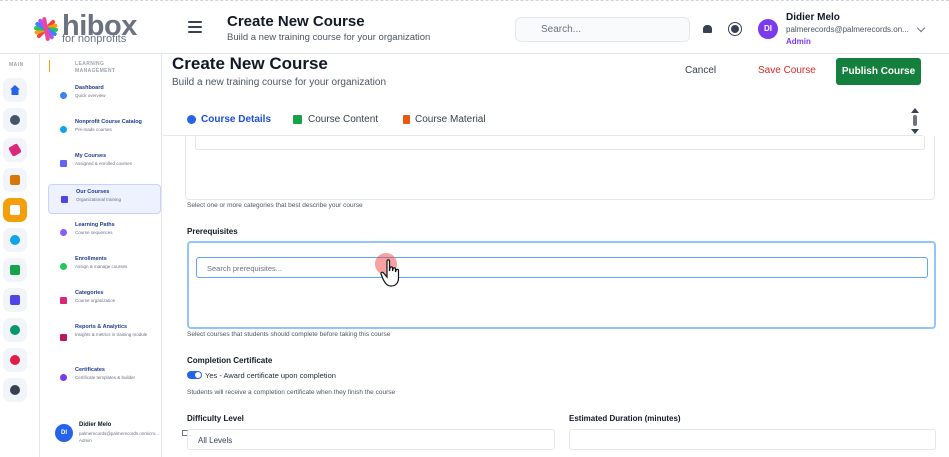 Image resolution: width=949 pixels, height=457 pixels. I want to click on sidebar-item-title: Reports & Analytics, so click(101, 327).